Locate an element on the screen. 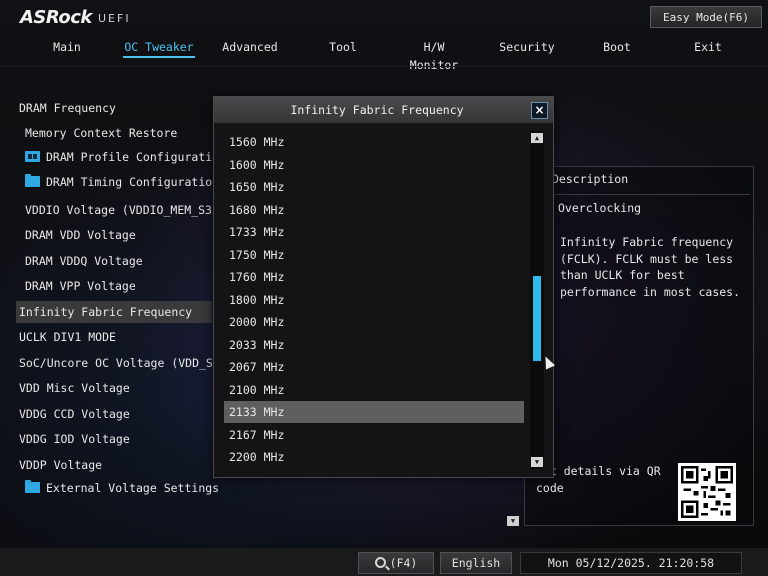  frequency-option: 2067 MHz is located at coordinates (374, 367).